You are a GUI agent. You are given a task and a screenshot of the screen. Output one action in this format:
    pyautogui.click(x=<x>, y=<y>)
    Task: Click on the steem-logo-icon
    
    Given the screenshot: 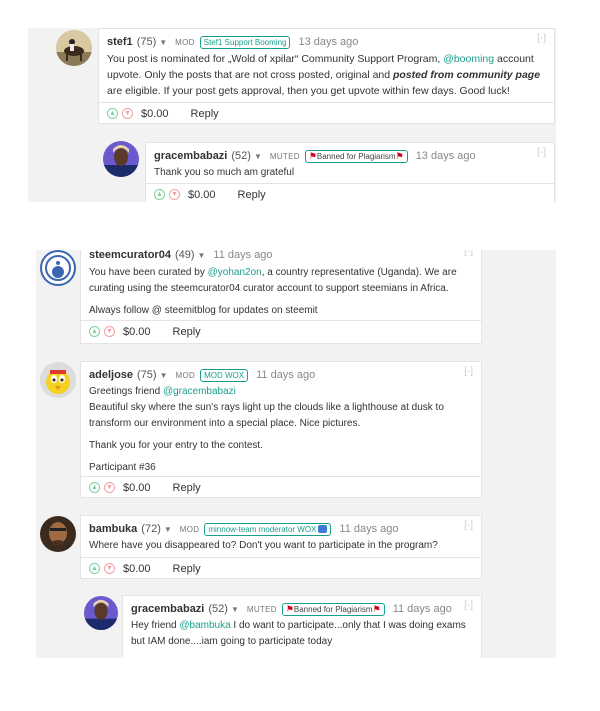 What is the action you would take?
    pyautogui.click(x=58, y=268)
    